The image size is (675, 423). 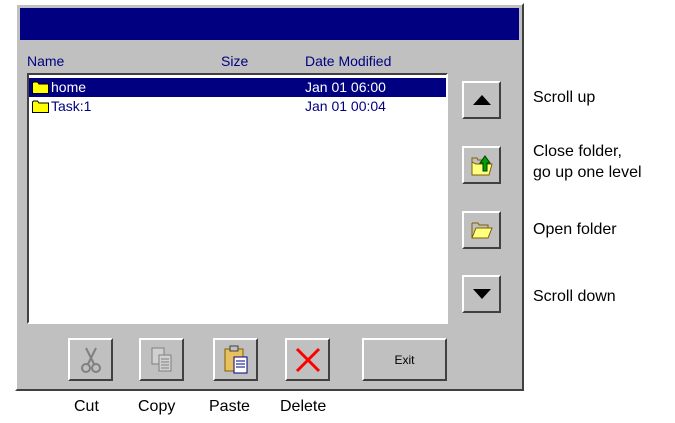 I want to click on delete-x-icon, so click(x=307, y=359).